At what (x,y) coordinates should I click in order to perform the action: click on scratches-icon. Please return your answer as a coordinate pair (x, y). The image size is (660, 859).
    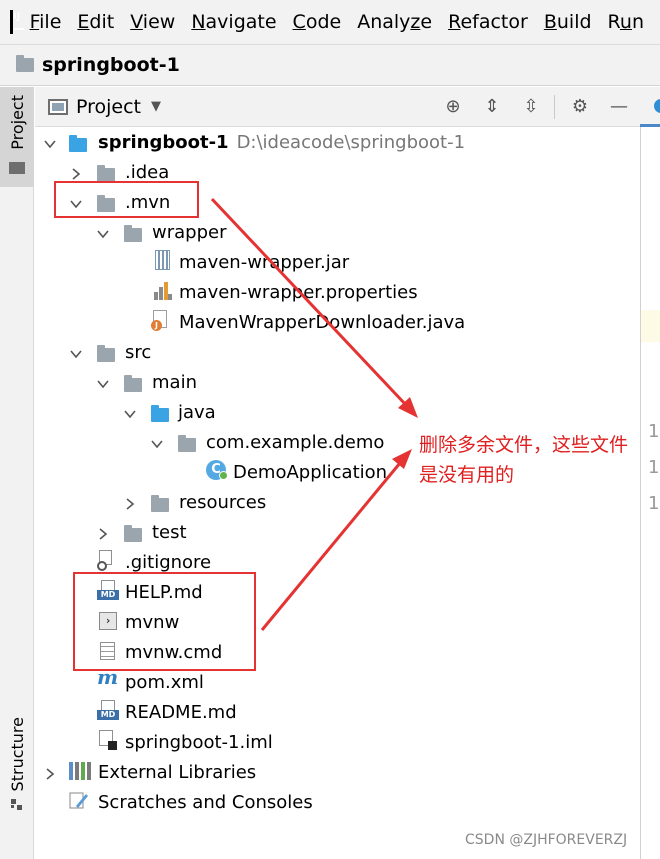
    Looking at the image, I should click on (79, 800).